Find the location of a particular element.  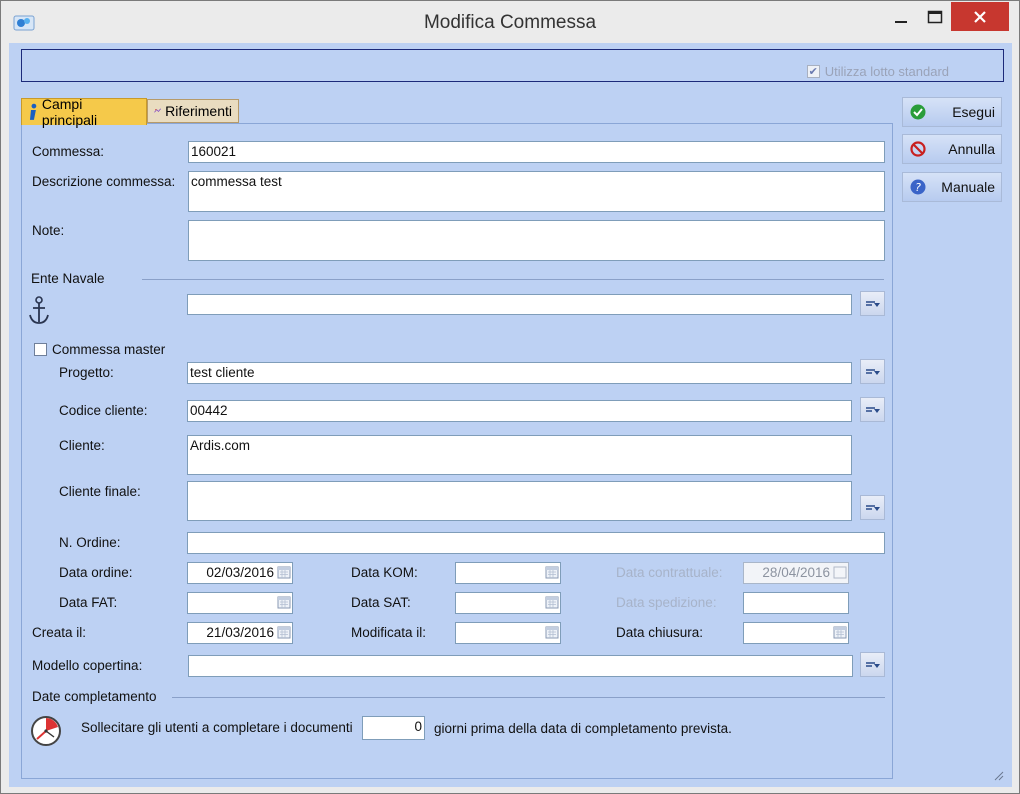

ente-navale-label: Ente Navale is located at coordinates (68, 278).